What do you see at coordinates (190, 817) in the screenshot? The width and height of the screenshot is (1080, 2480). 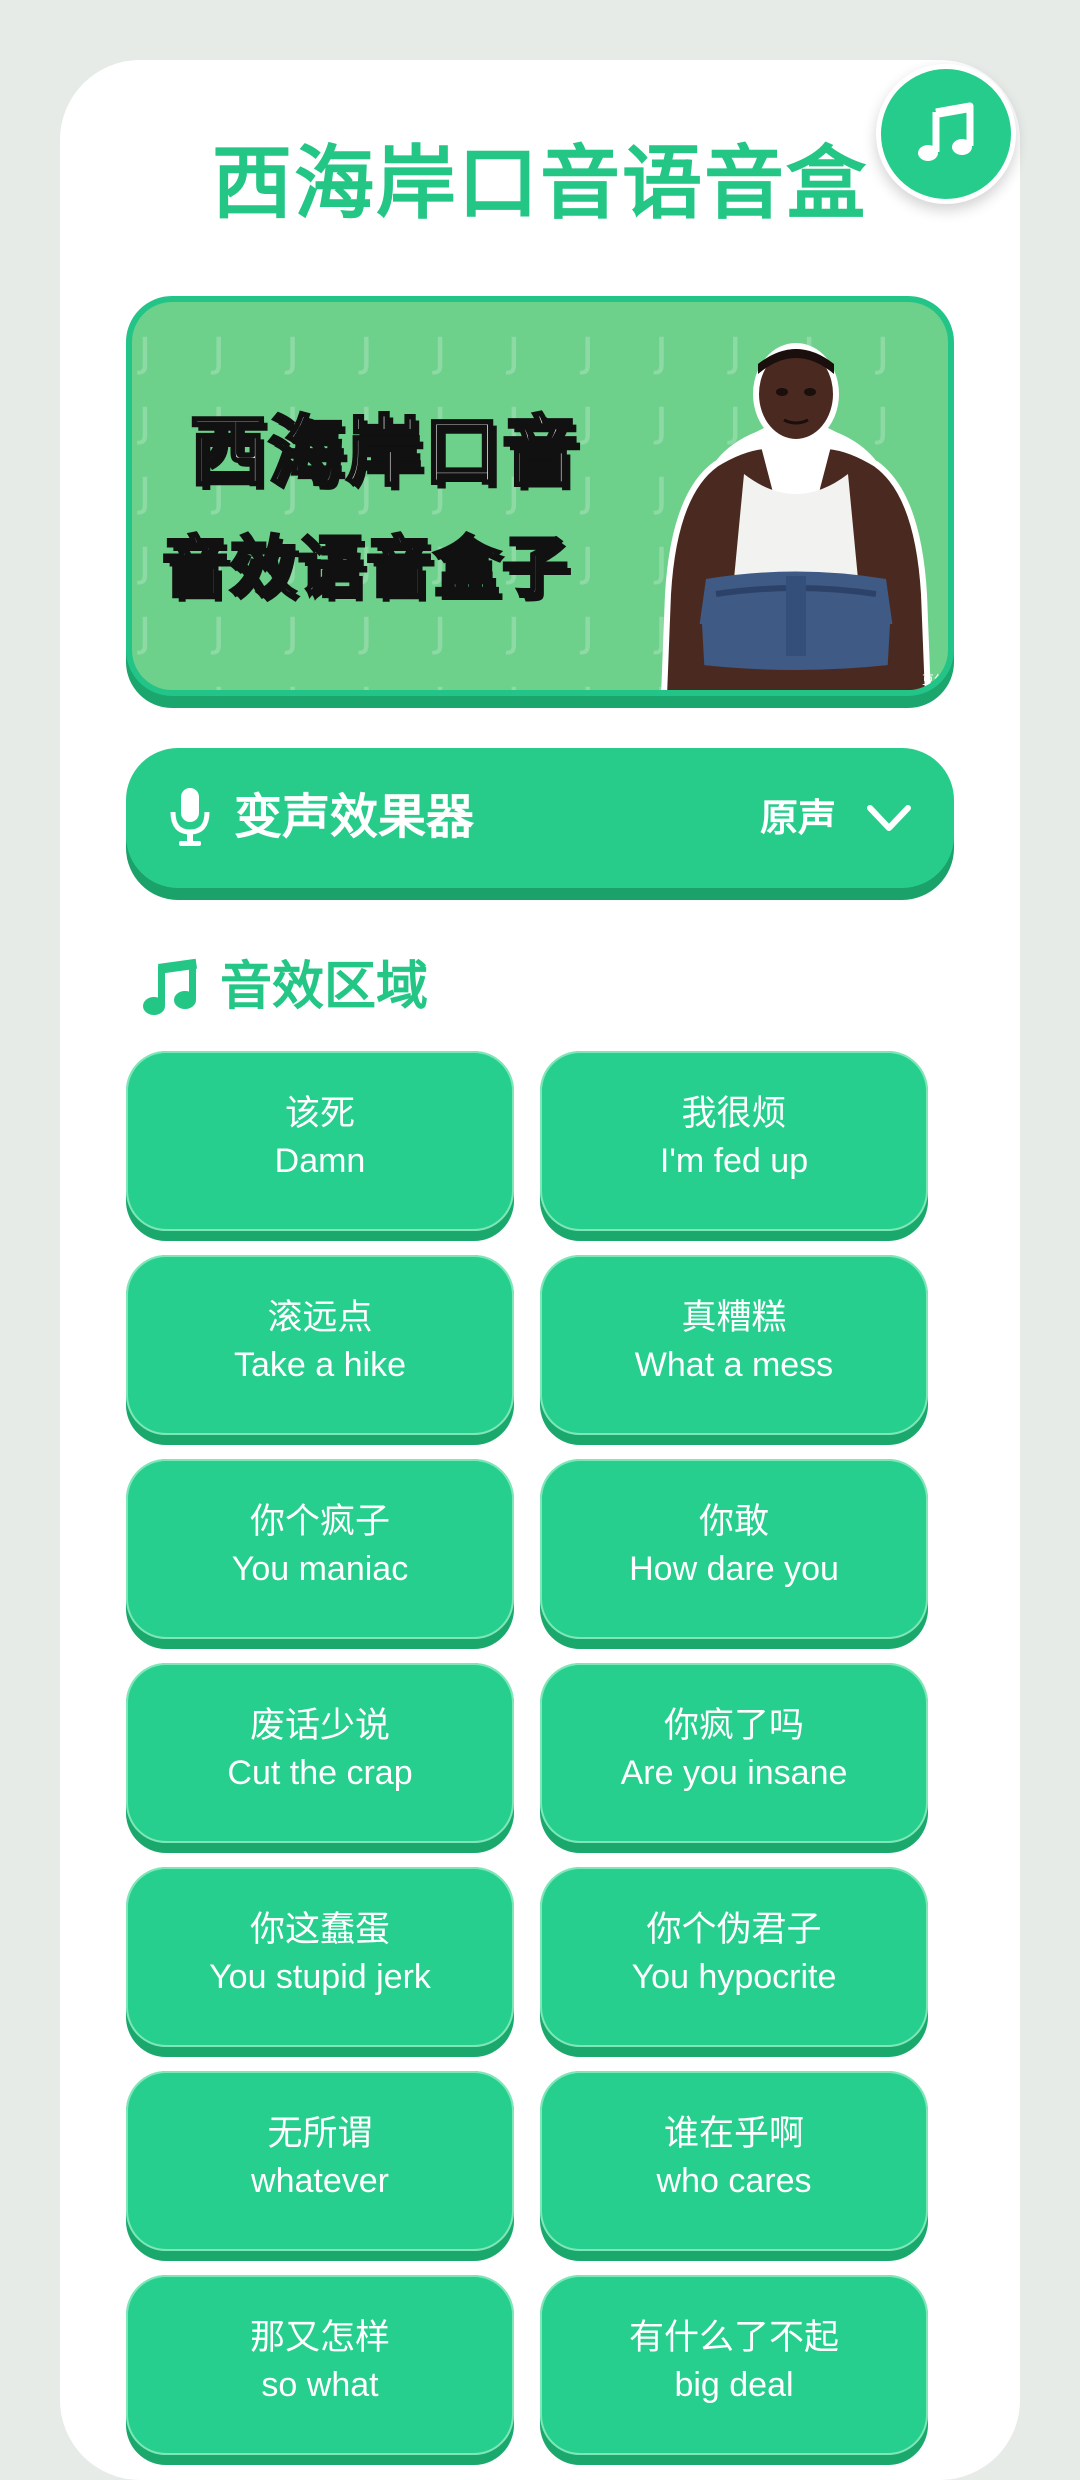 I see `microphone-icon` at bounding box center [190, 817].